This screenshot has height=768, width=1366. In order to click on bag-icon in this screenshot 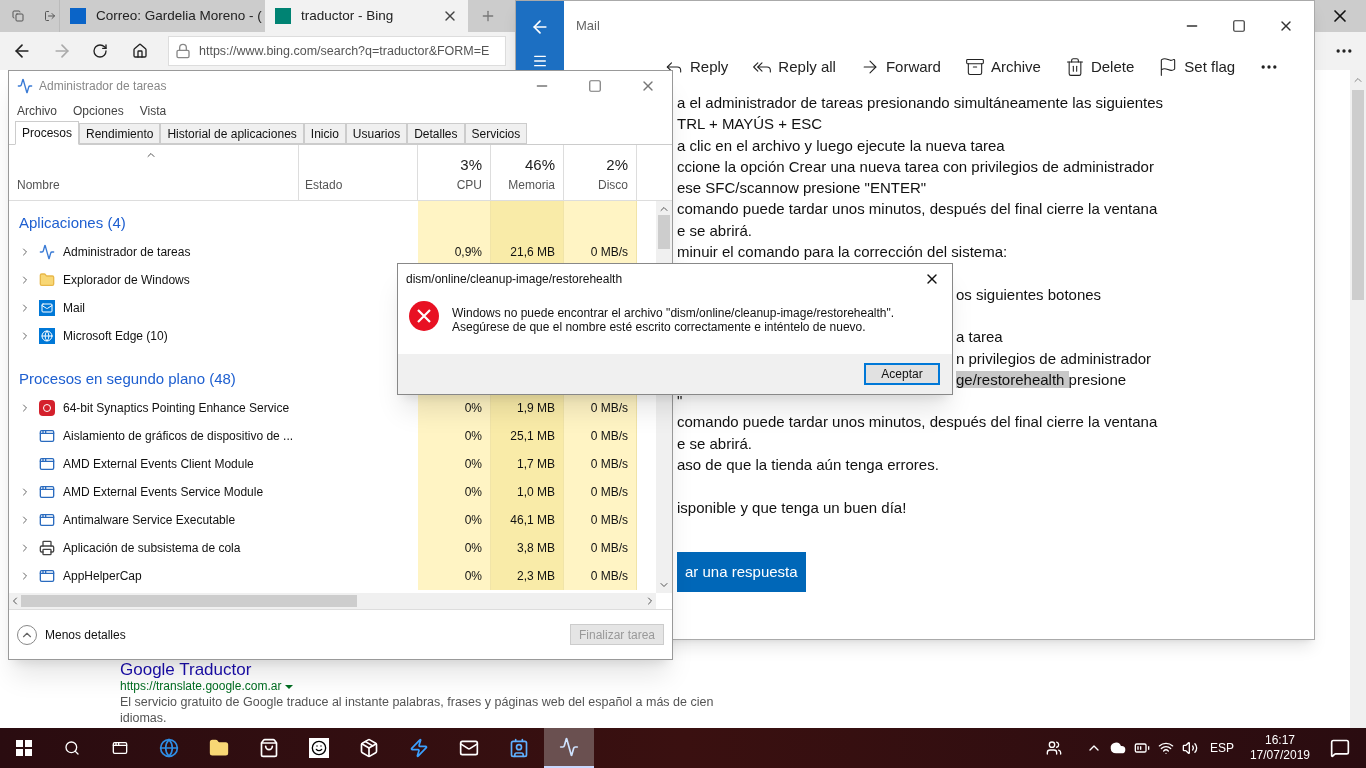, I will do `click(269, 748)`.